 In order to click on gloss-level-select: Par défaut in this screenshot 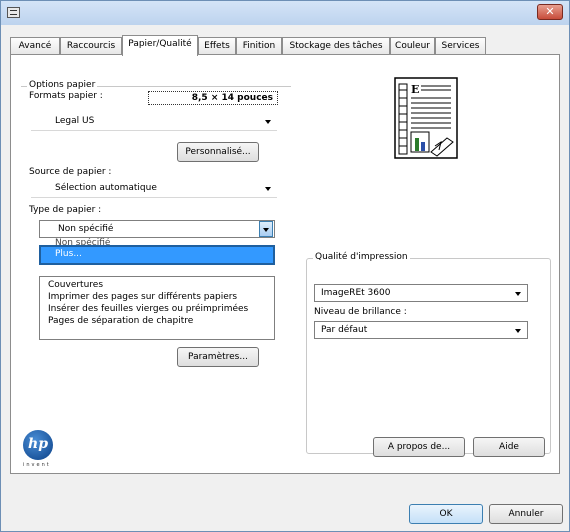, I will do `click(421, 330)`.